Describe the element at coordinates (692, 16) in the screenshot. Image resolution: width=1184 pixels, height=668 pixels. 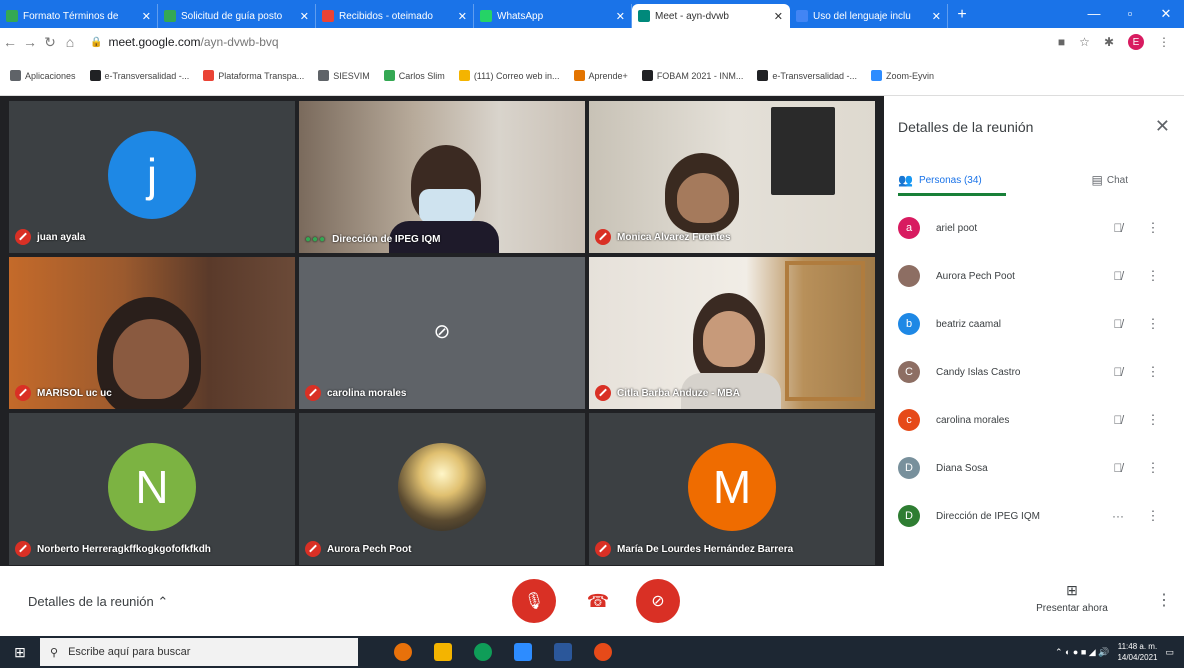
I see `tab-title: Meet - ayn-dvwb` at that location.